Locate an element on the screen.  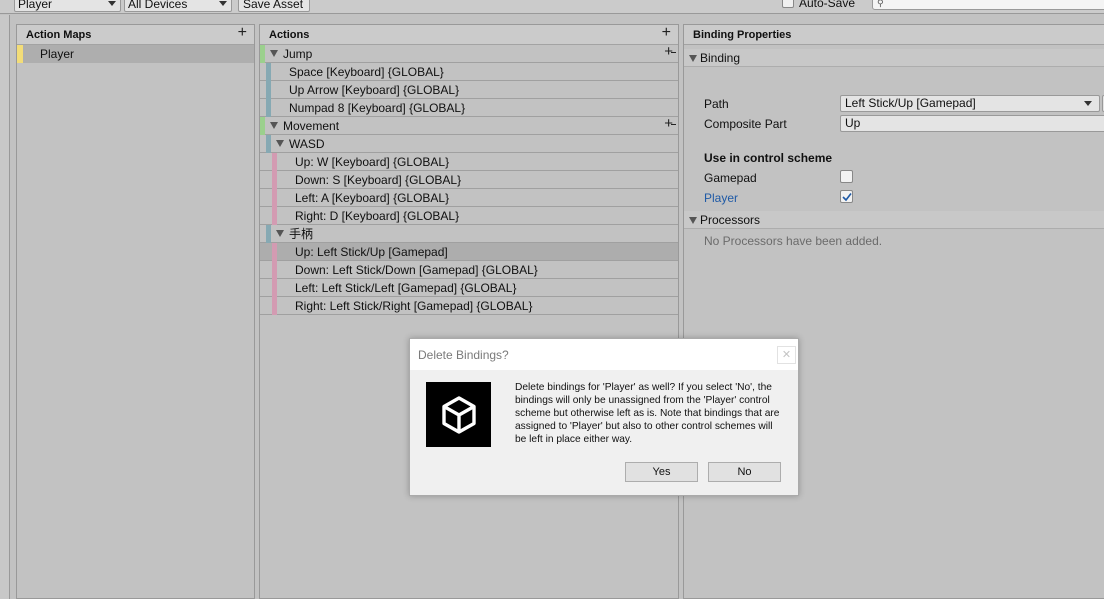
binding-label: Space [Keyboard] {GLOBAL} is located at coordinates (366, 72).